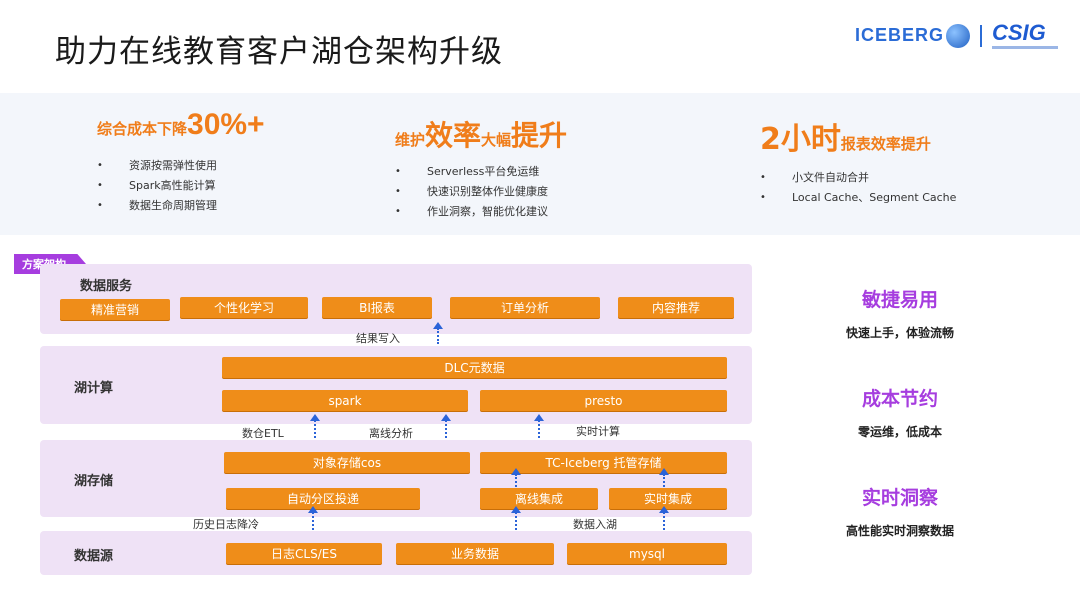 The width and height of the screenshot is (1080, 613). I want to click on panel-data-service-label: 数据服务, so click(106, 286).